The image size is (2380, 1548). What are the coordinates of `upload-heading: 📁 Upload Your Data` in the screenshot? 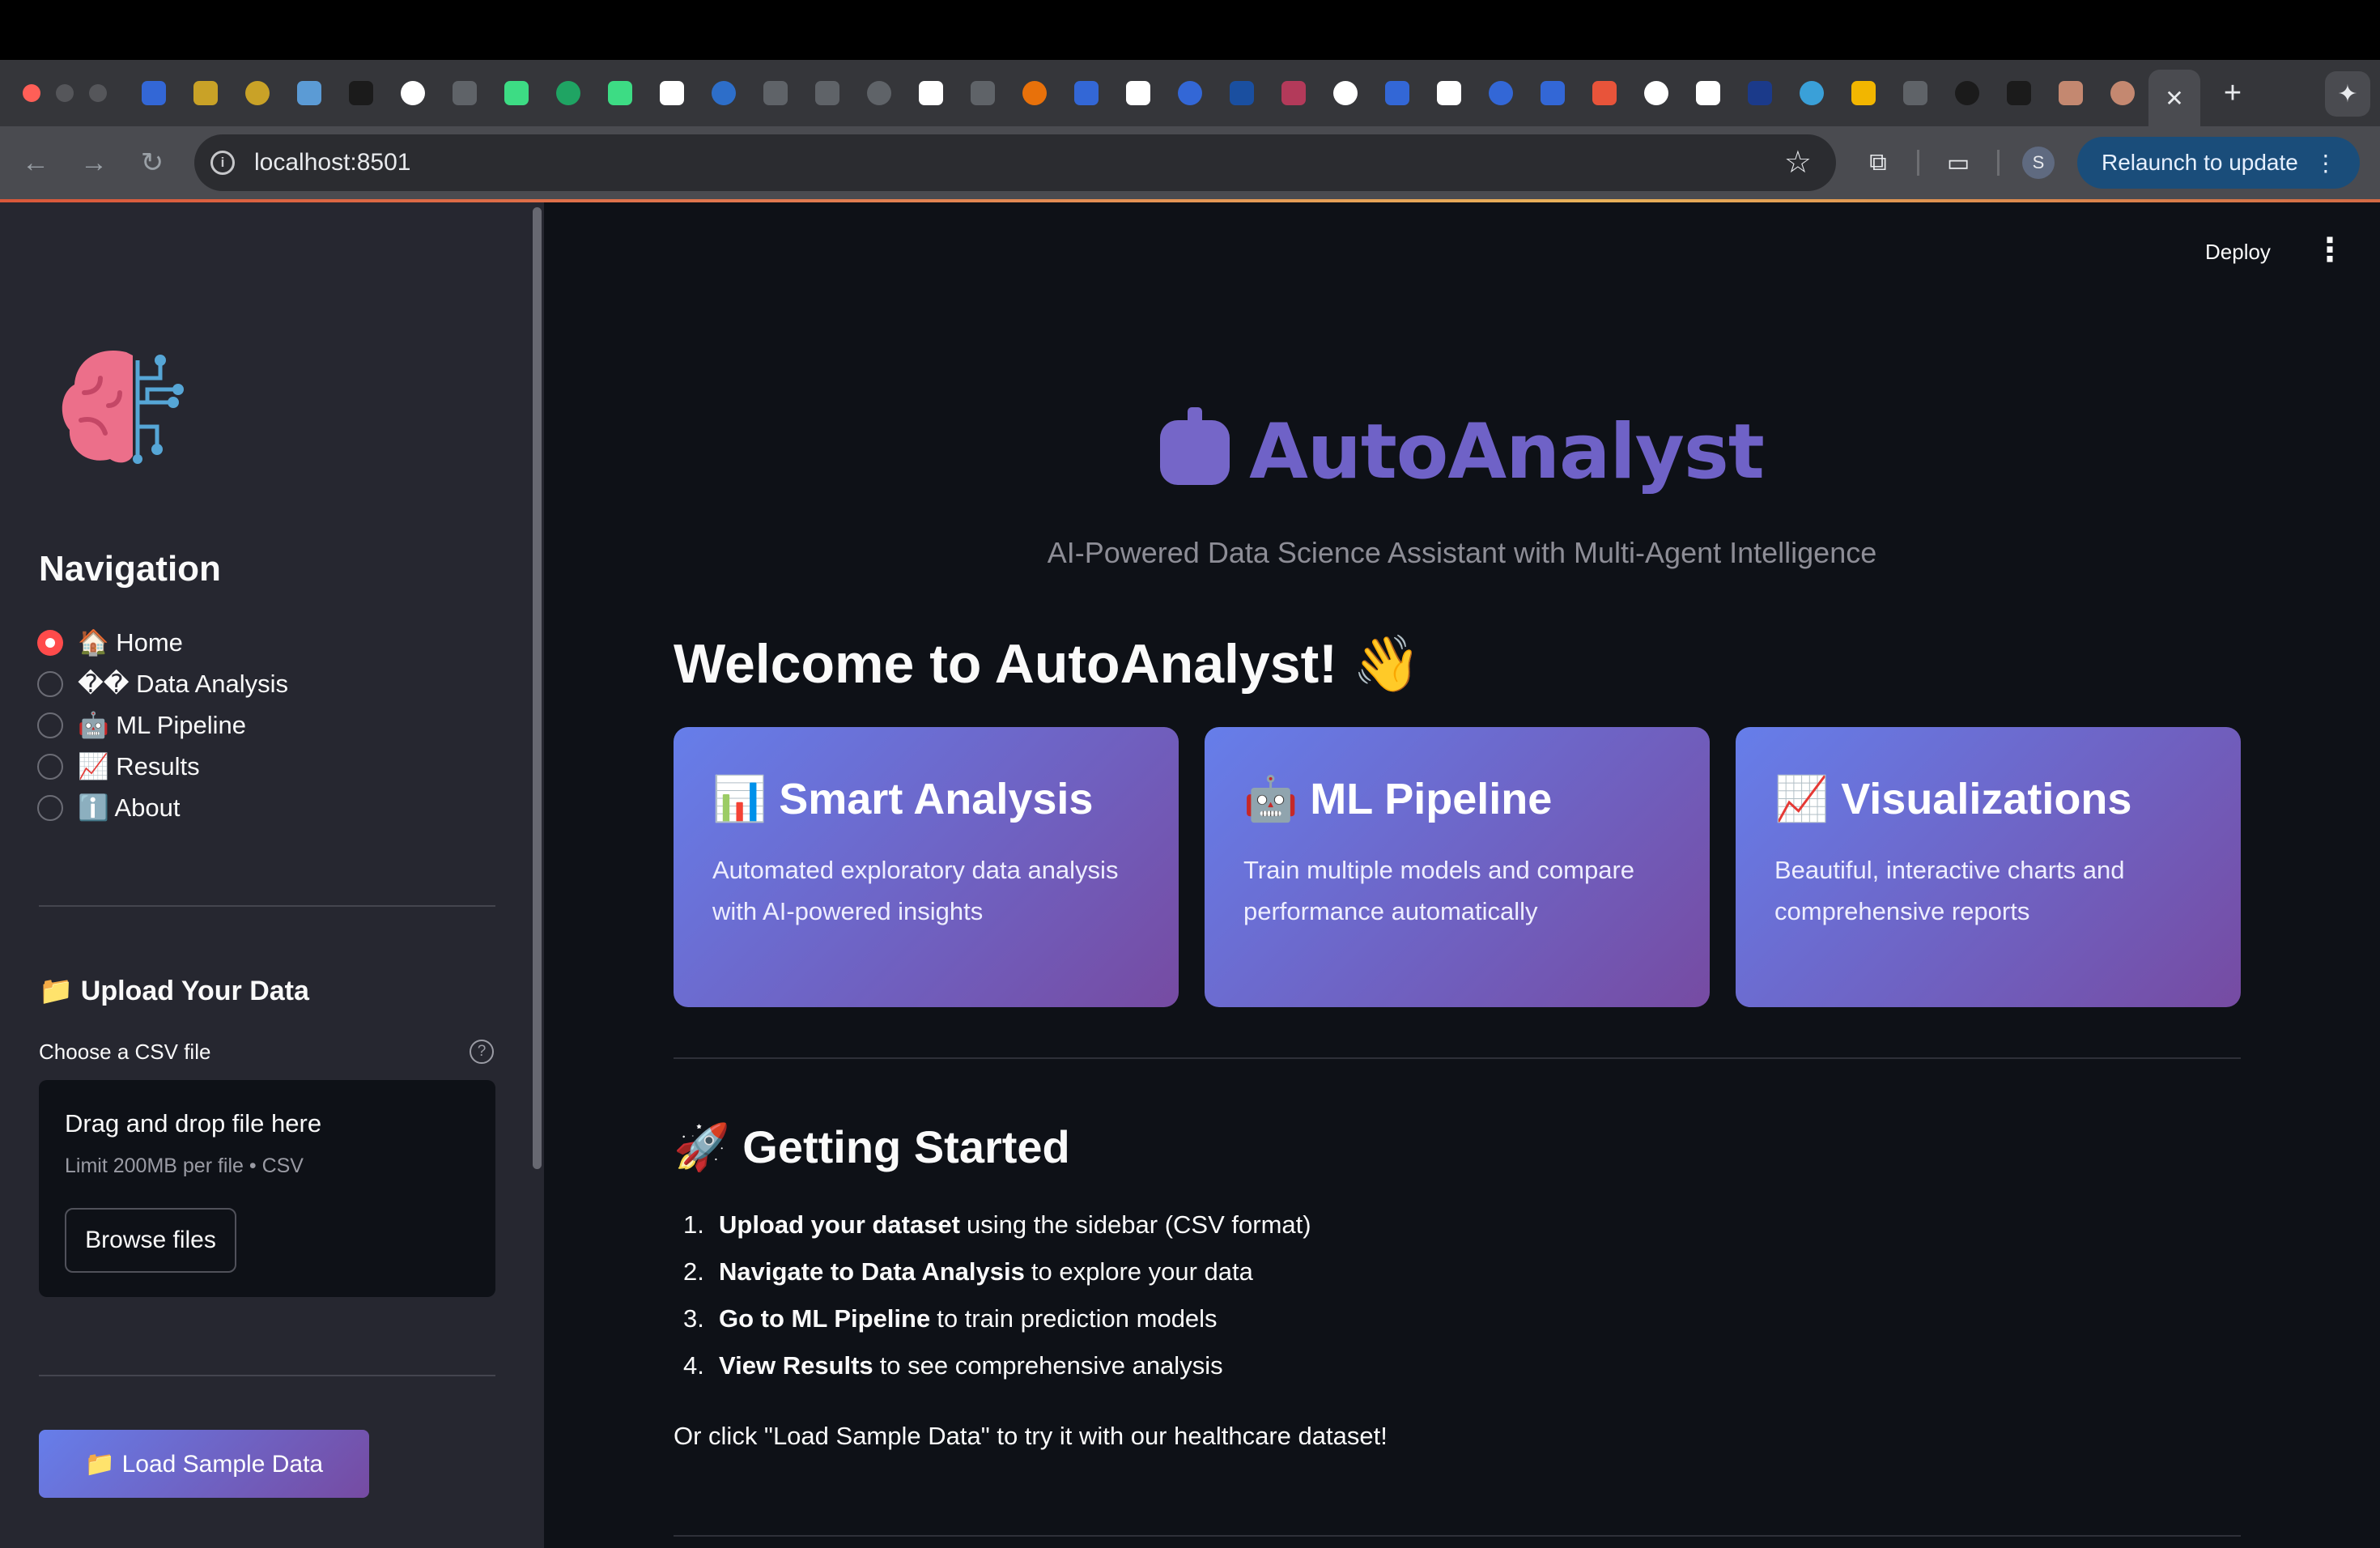 It's located at (174, 991).